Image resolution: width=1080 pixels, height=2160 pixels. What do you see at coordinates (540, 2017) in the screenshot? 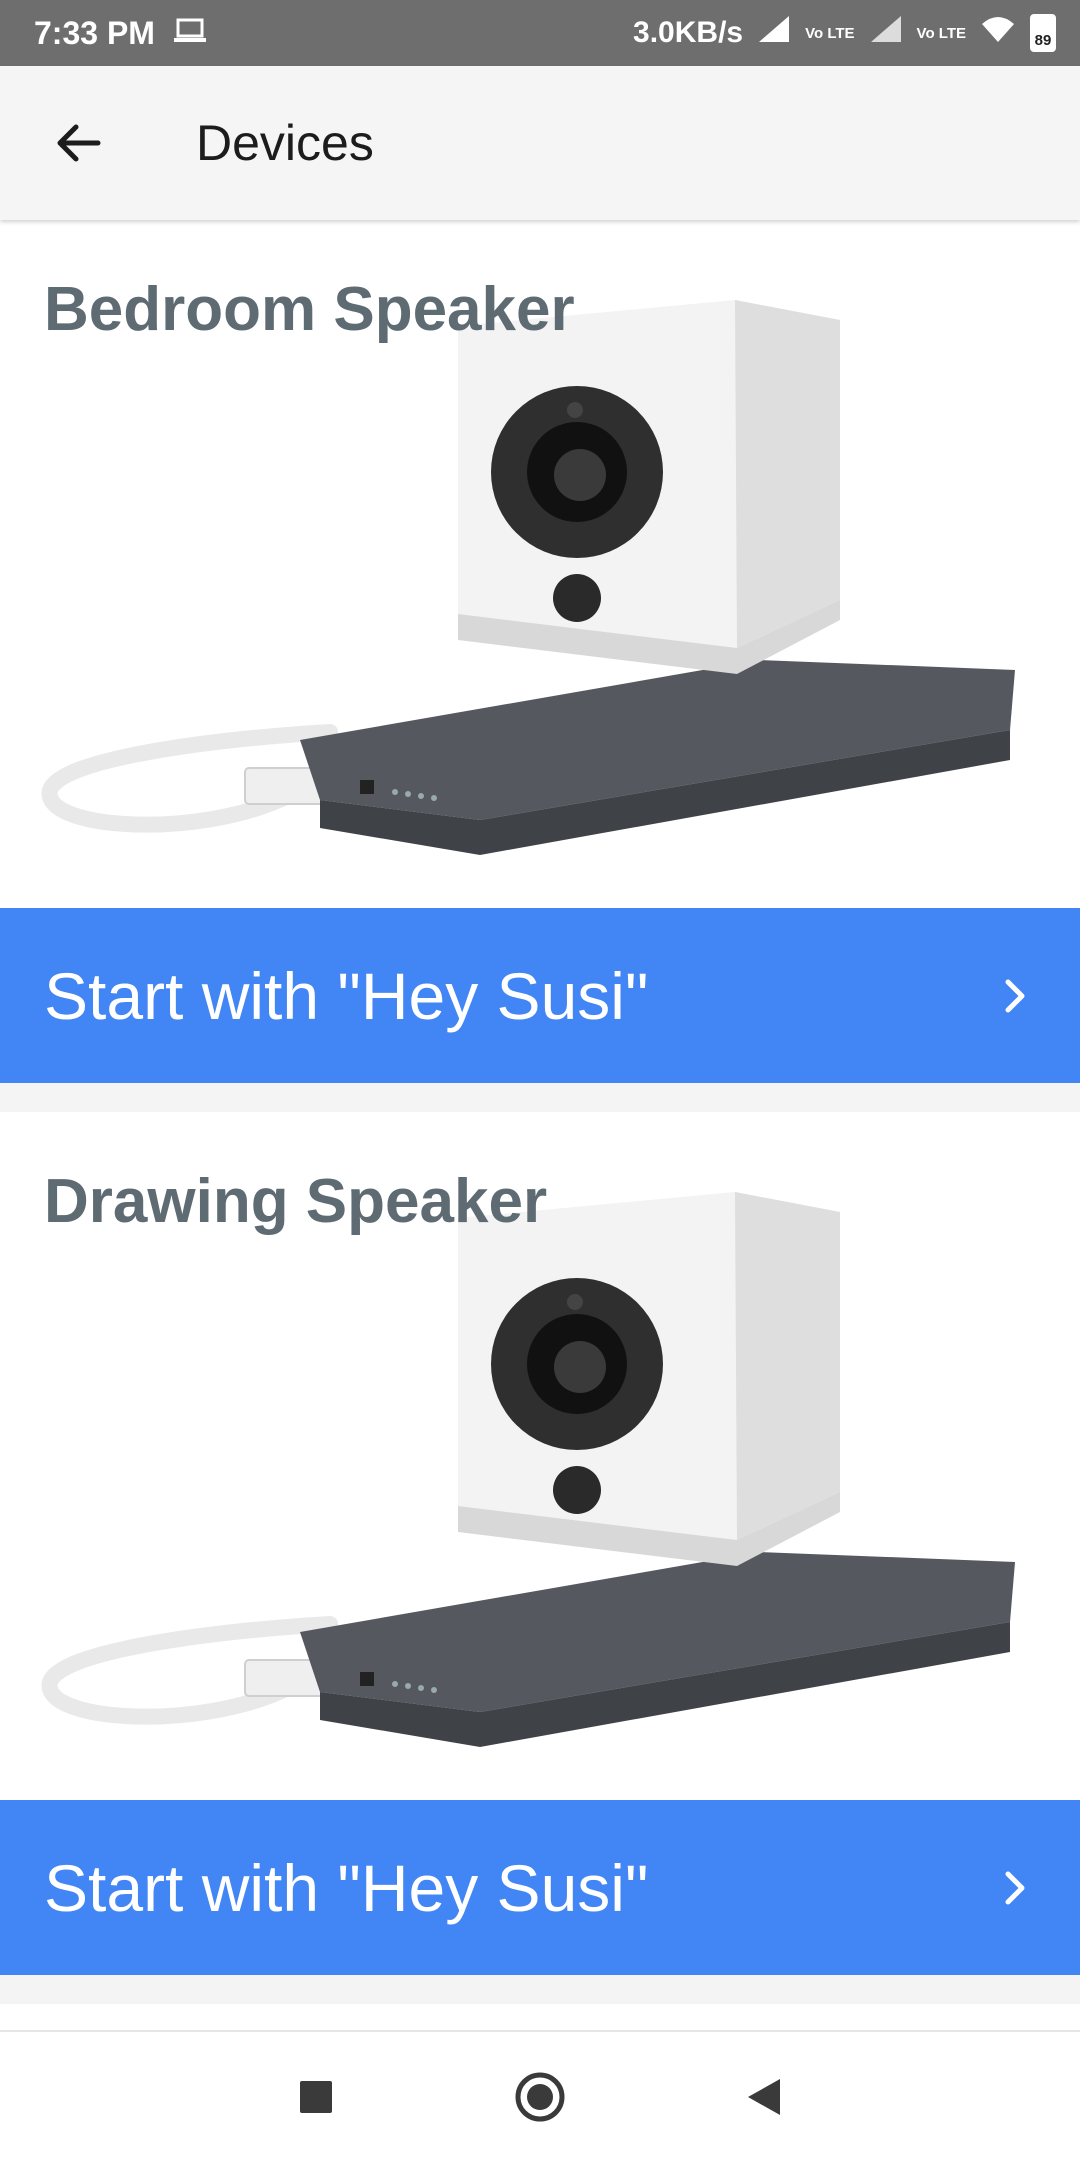
I see `device-card` at bounding box center [540, 2017].